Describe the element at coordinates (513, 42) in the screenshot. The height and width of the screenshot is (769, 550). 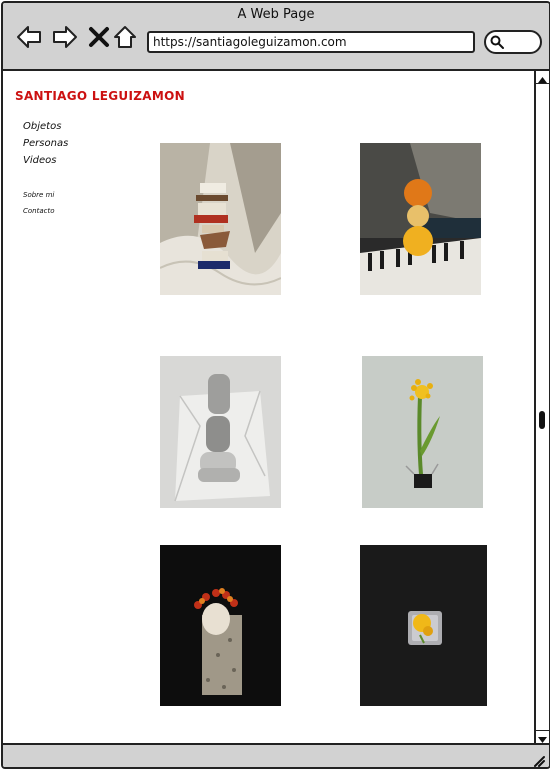
I see `search-input` at that location.